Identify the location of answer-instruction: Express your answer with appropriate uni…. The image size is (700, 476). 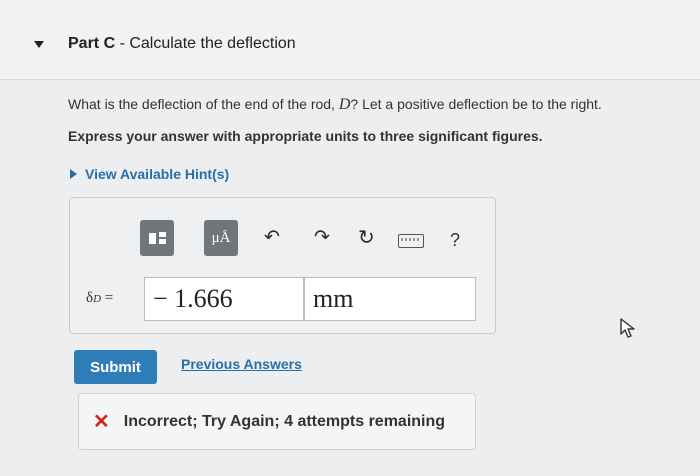
(305, 136).